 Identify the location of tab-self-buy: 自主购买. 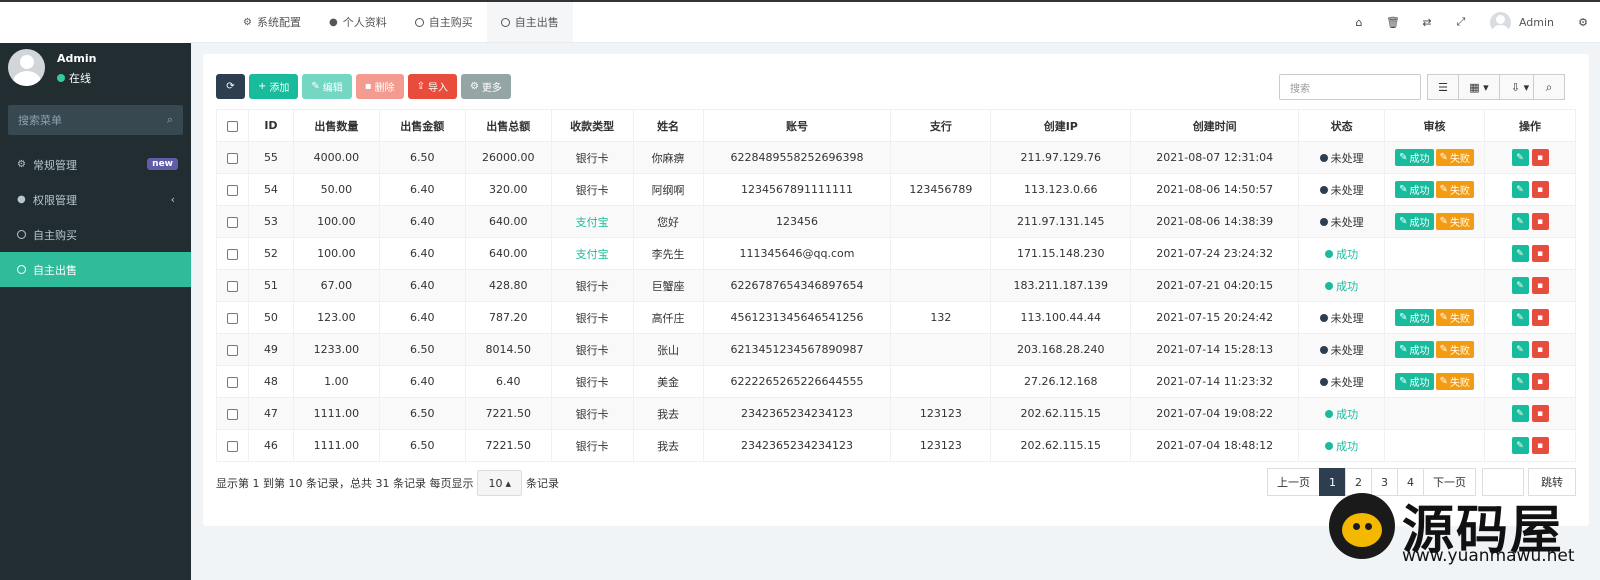
(444, 22).